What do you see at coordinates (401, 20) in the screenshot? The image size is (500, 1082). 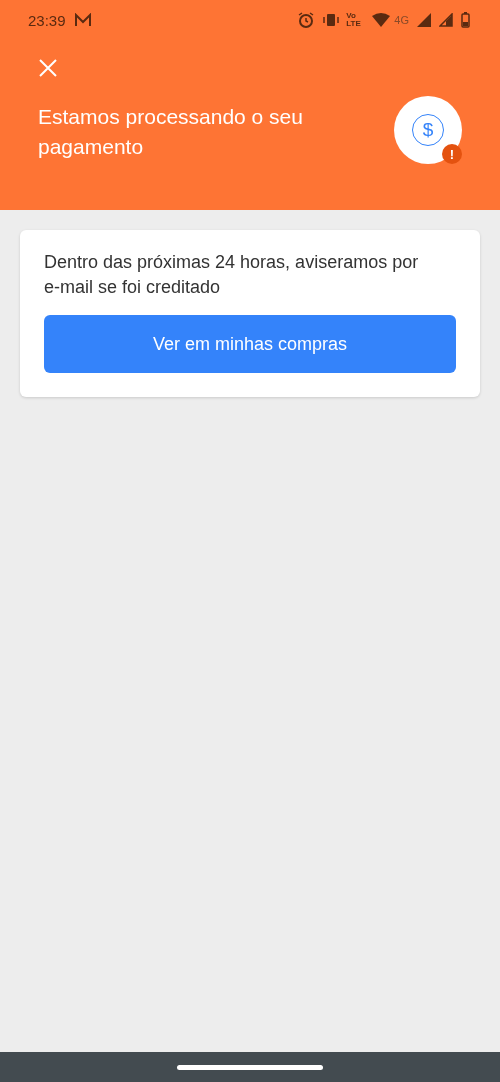 I see `network-label: 4G` at bounding box center [401, 20].